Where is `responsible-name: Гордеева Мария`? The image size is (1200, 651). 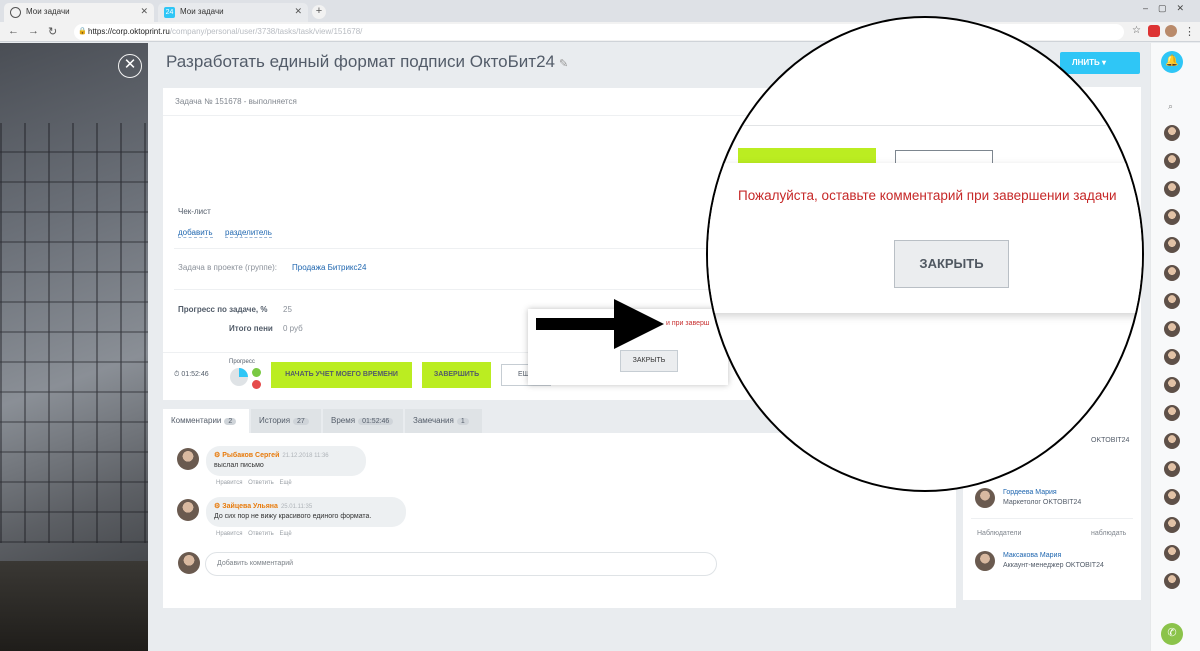 responsible-name: Гордеева Мария is located at coordinates (1030, 492).